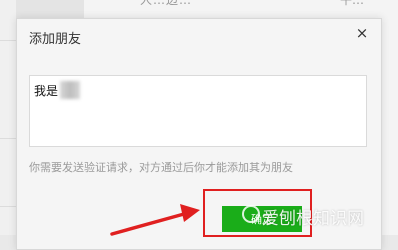  I want to click on app-sidebar, so click(8, 117).